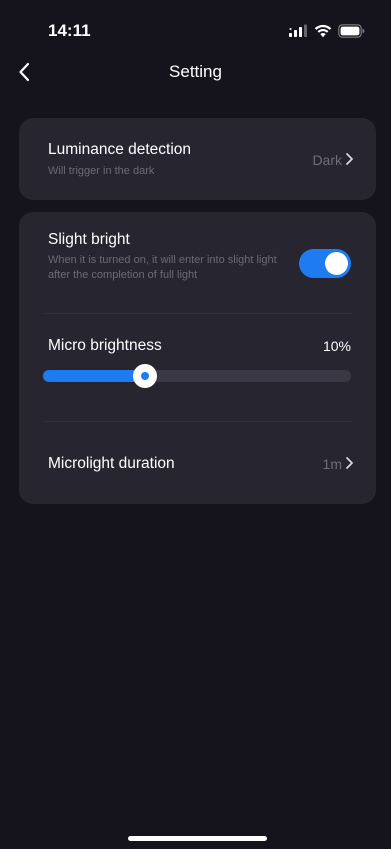  I want to click on status-bar: 14:11, so click(195, 25).